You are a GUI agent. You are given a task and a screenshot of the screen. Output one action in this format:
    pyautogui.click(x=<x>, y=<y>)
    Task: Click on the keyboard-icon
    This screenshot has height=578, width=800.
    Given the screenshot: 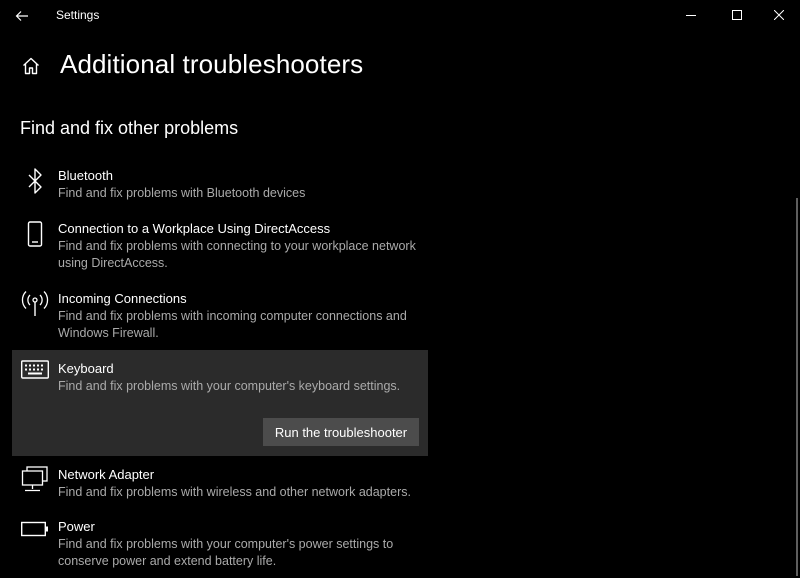 What is the action you would take?
    pyautogui.click(x=35, y=375)
    